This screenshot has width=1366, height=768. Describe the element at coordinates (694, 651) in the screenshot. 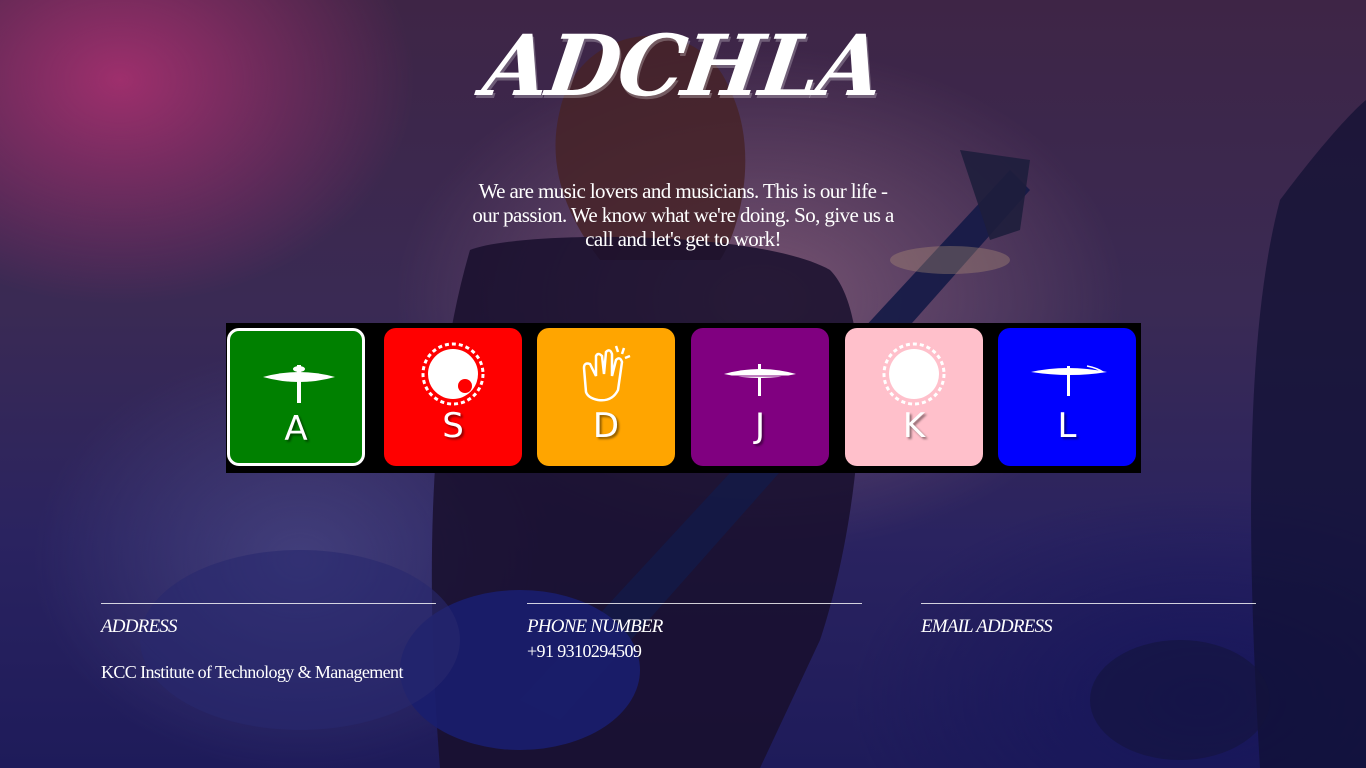

I see `phone-value: +91 9310294509` at that location.